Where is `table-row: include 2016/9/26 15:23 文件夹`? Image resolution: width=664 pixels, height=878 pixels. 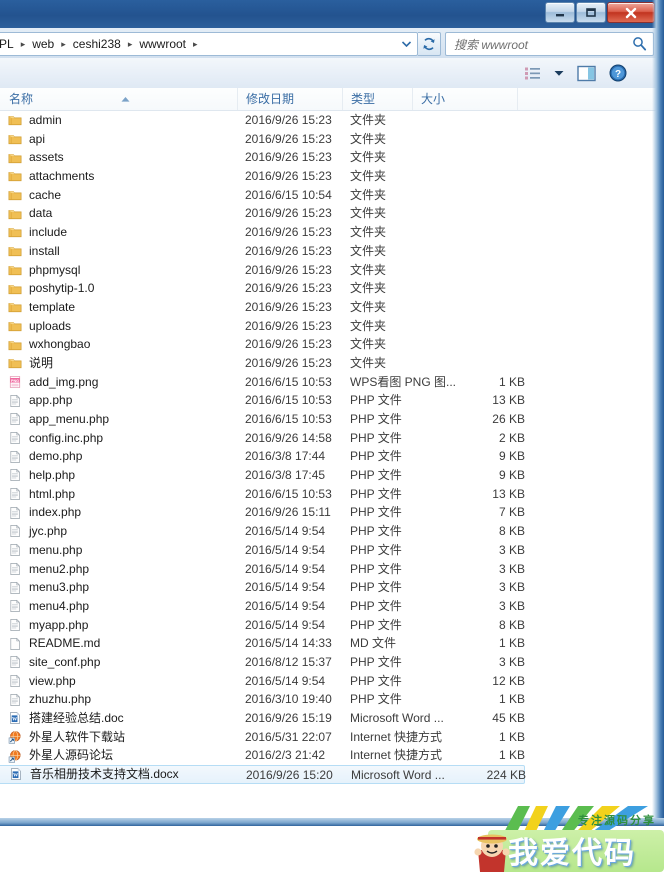 table-row: include 2016/9/26 15:23 文件夹 is located at coordinates (328, 232).